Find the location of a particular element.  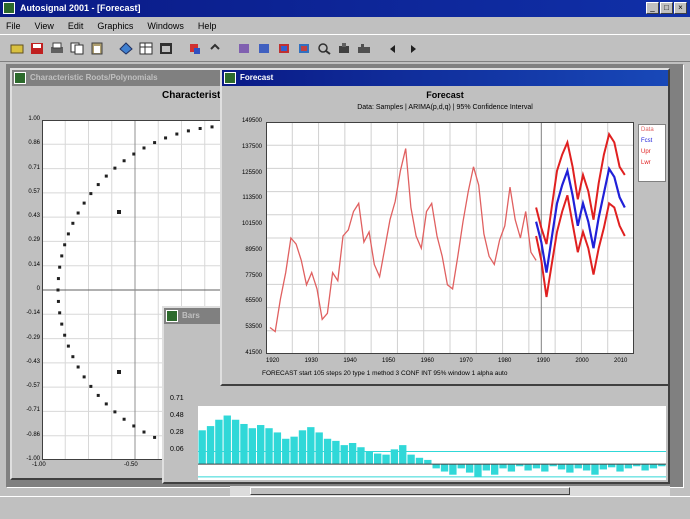

bars-y-tick: 0.28 is located at coordinates (177, 432).